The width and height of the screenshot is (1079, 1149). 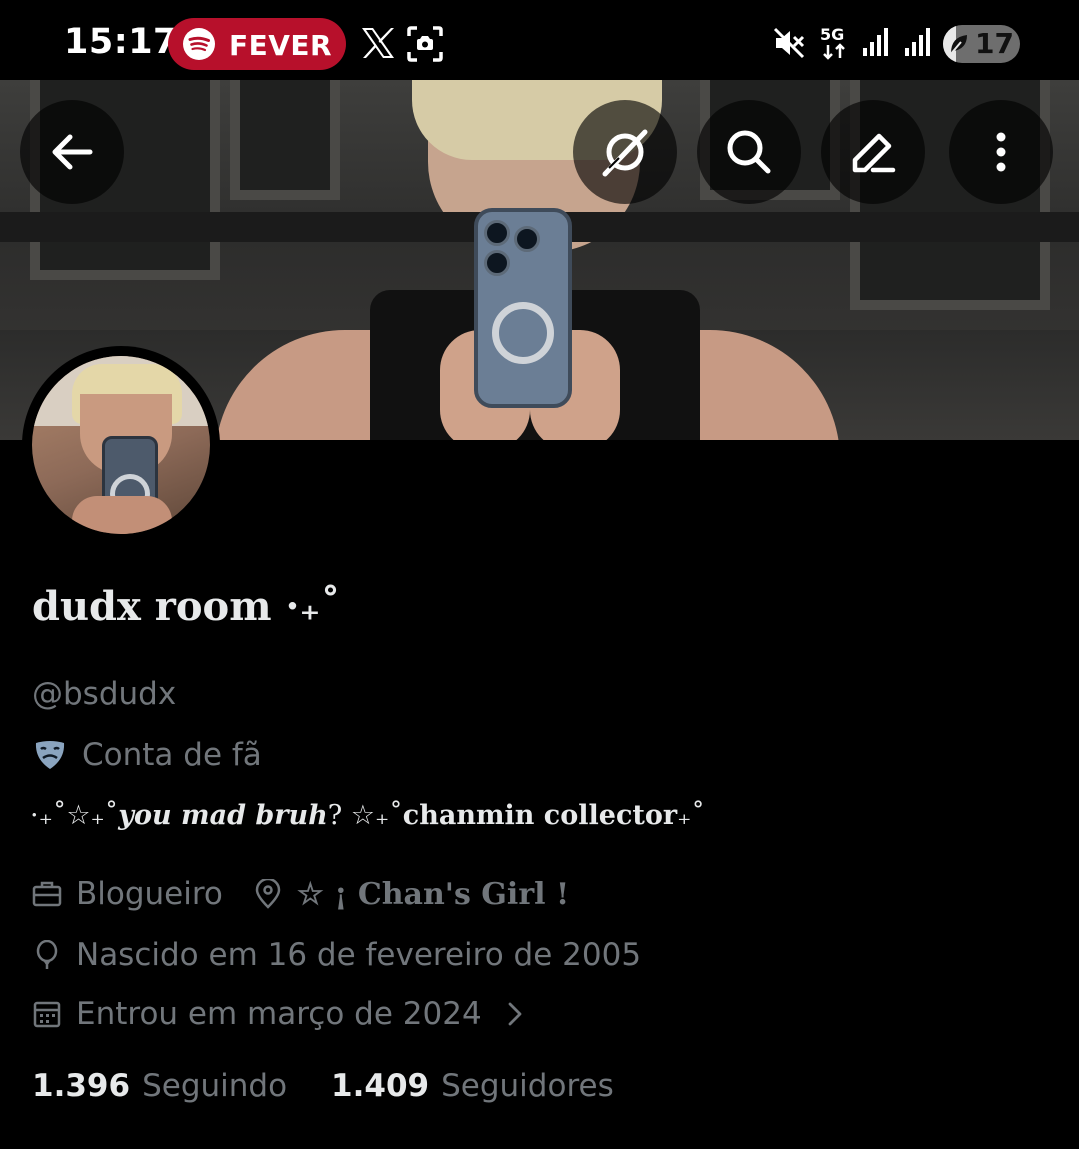 I want to click on now-playing-label: FEVER, so click(x=281, y=45).